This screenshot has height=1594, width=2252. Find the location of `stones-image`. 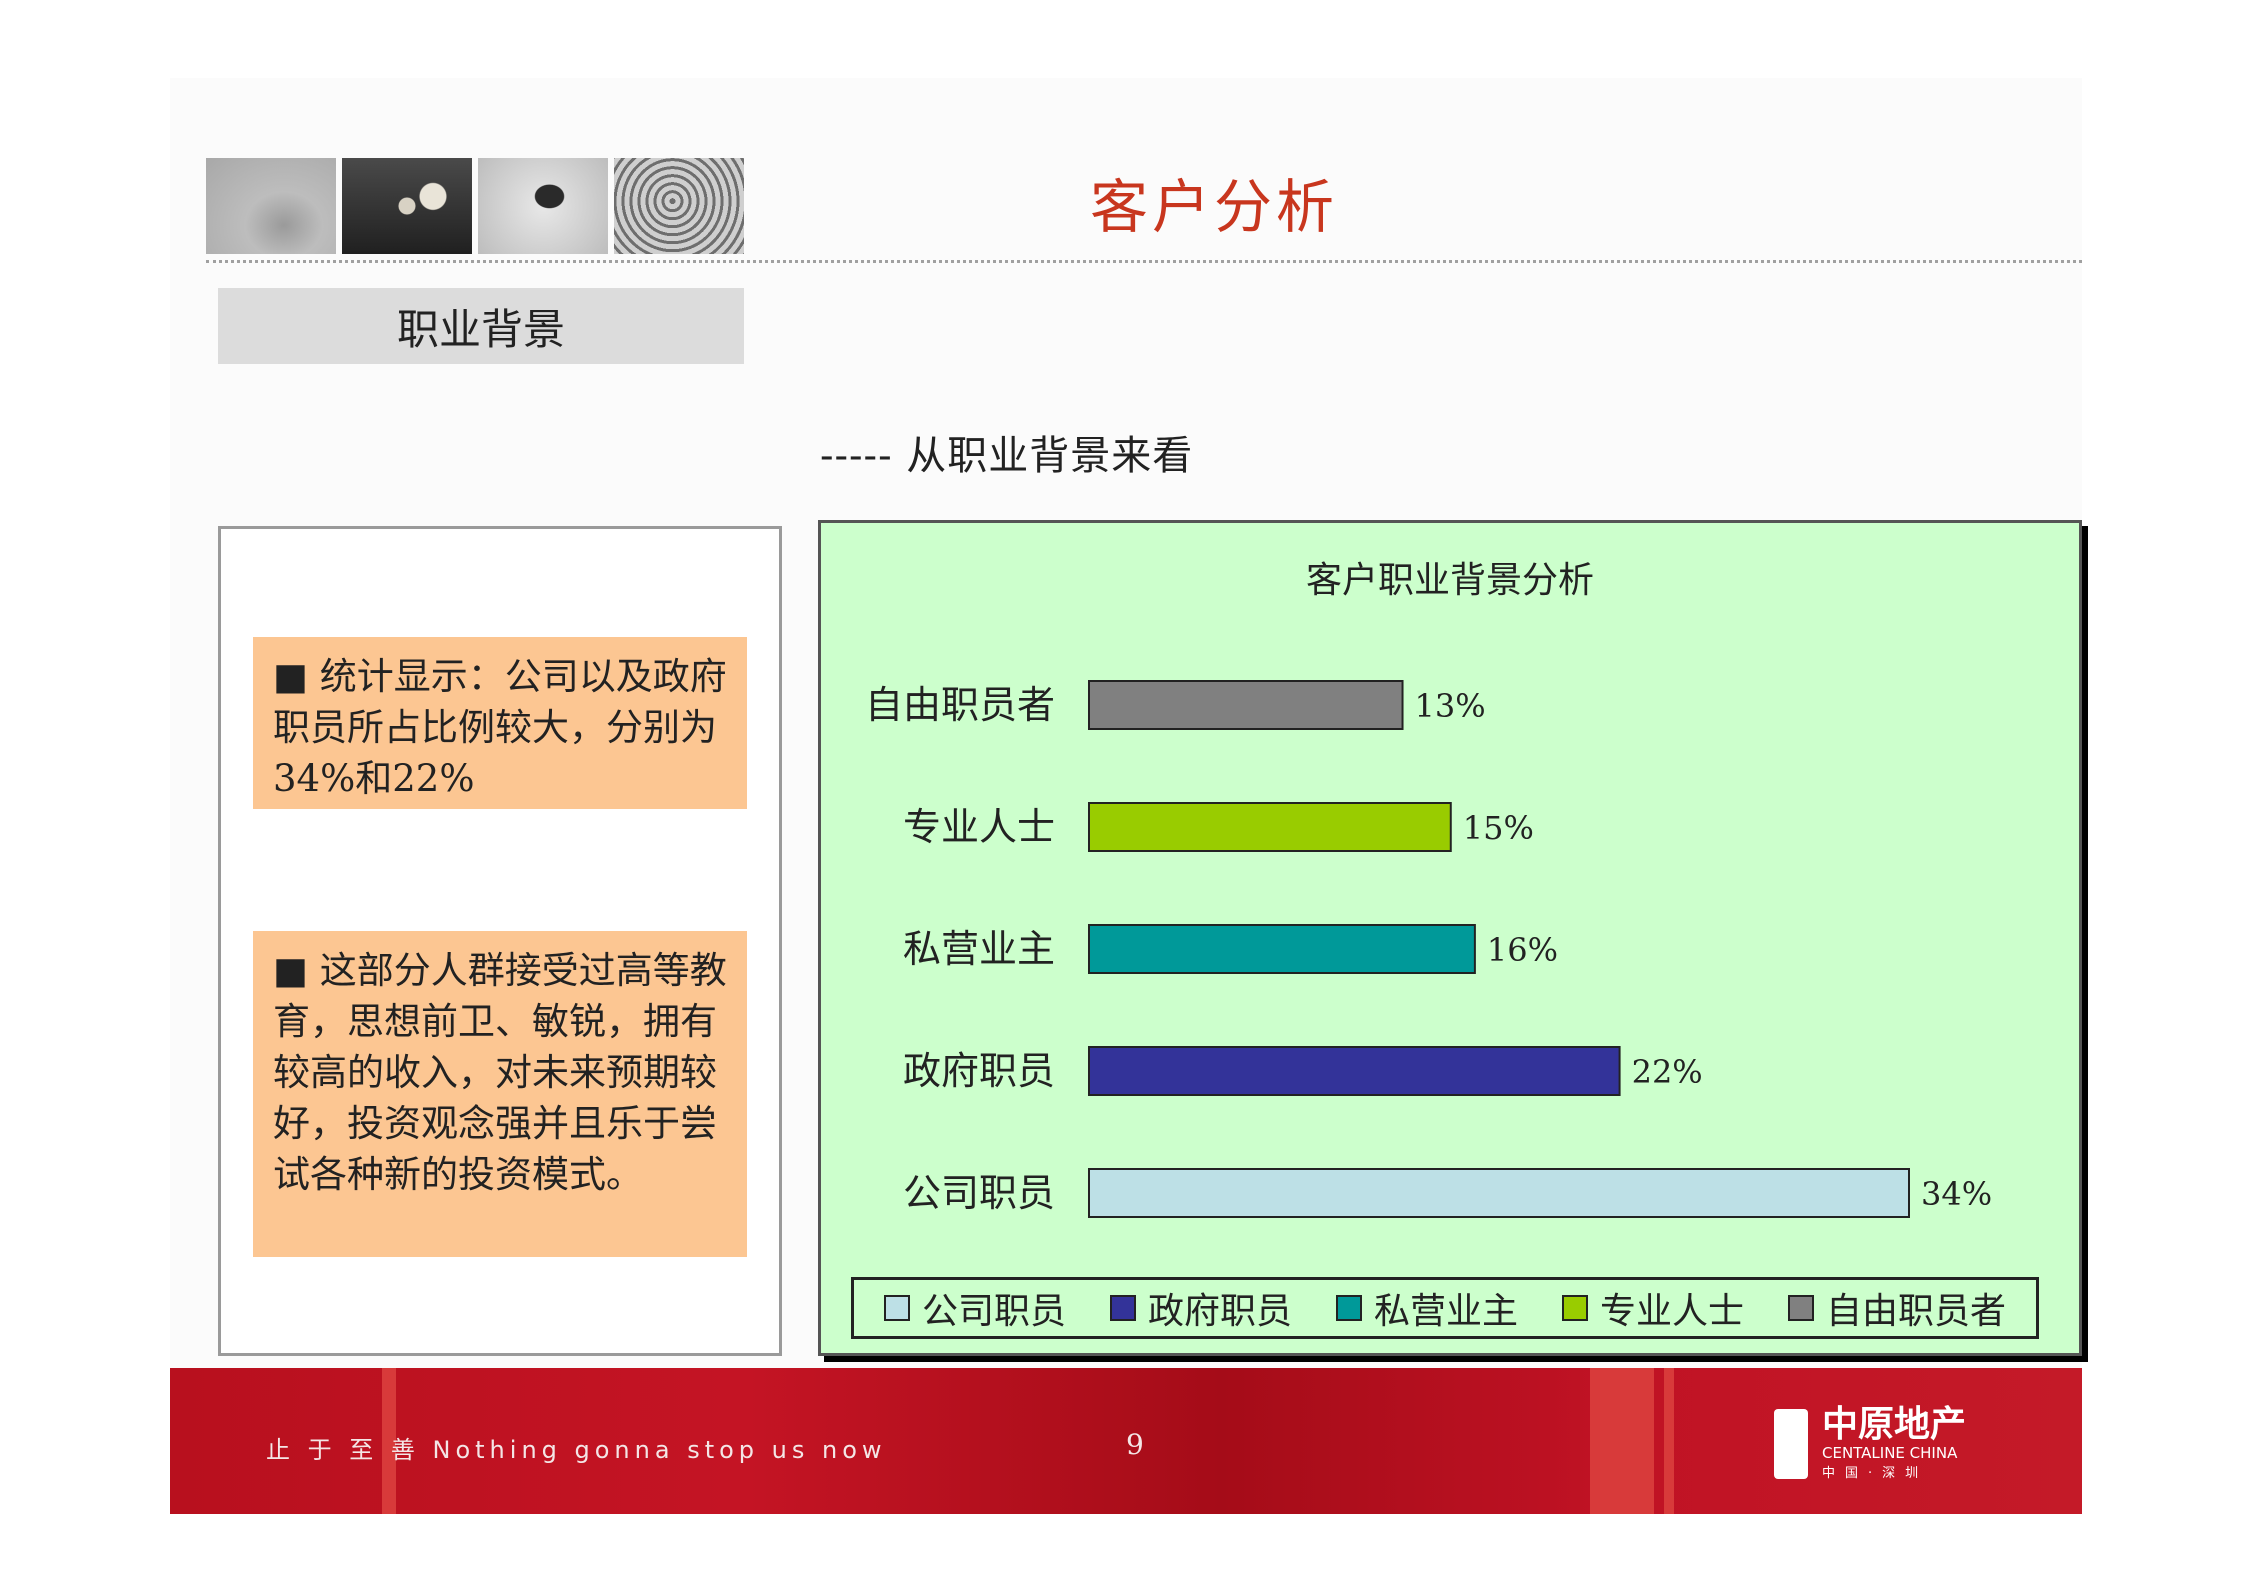

stones-image is located at coordinates (407, 206).